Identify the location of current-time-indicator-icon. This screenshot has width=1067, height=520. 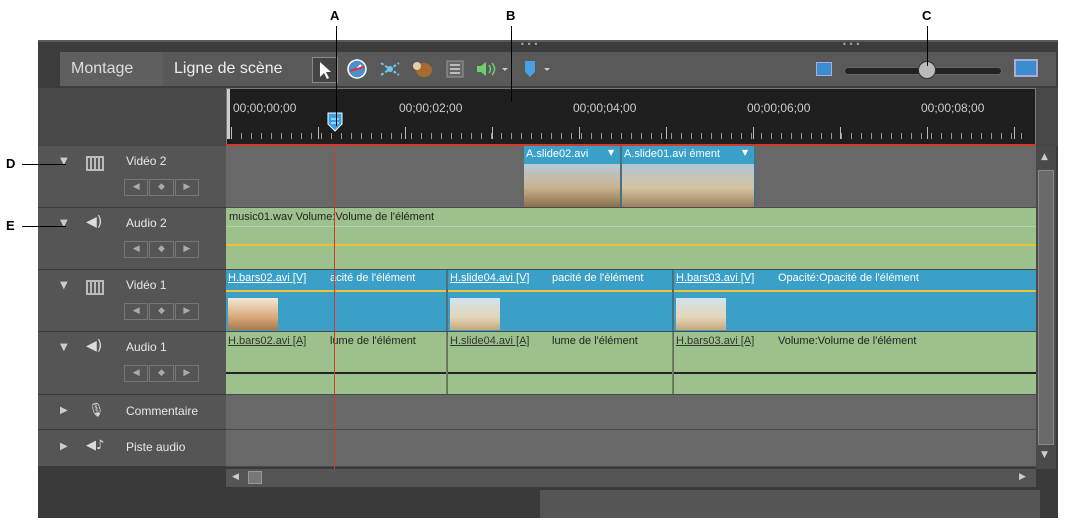
(335, 122).